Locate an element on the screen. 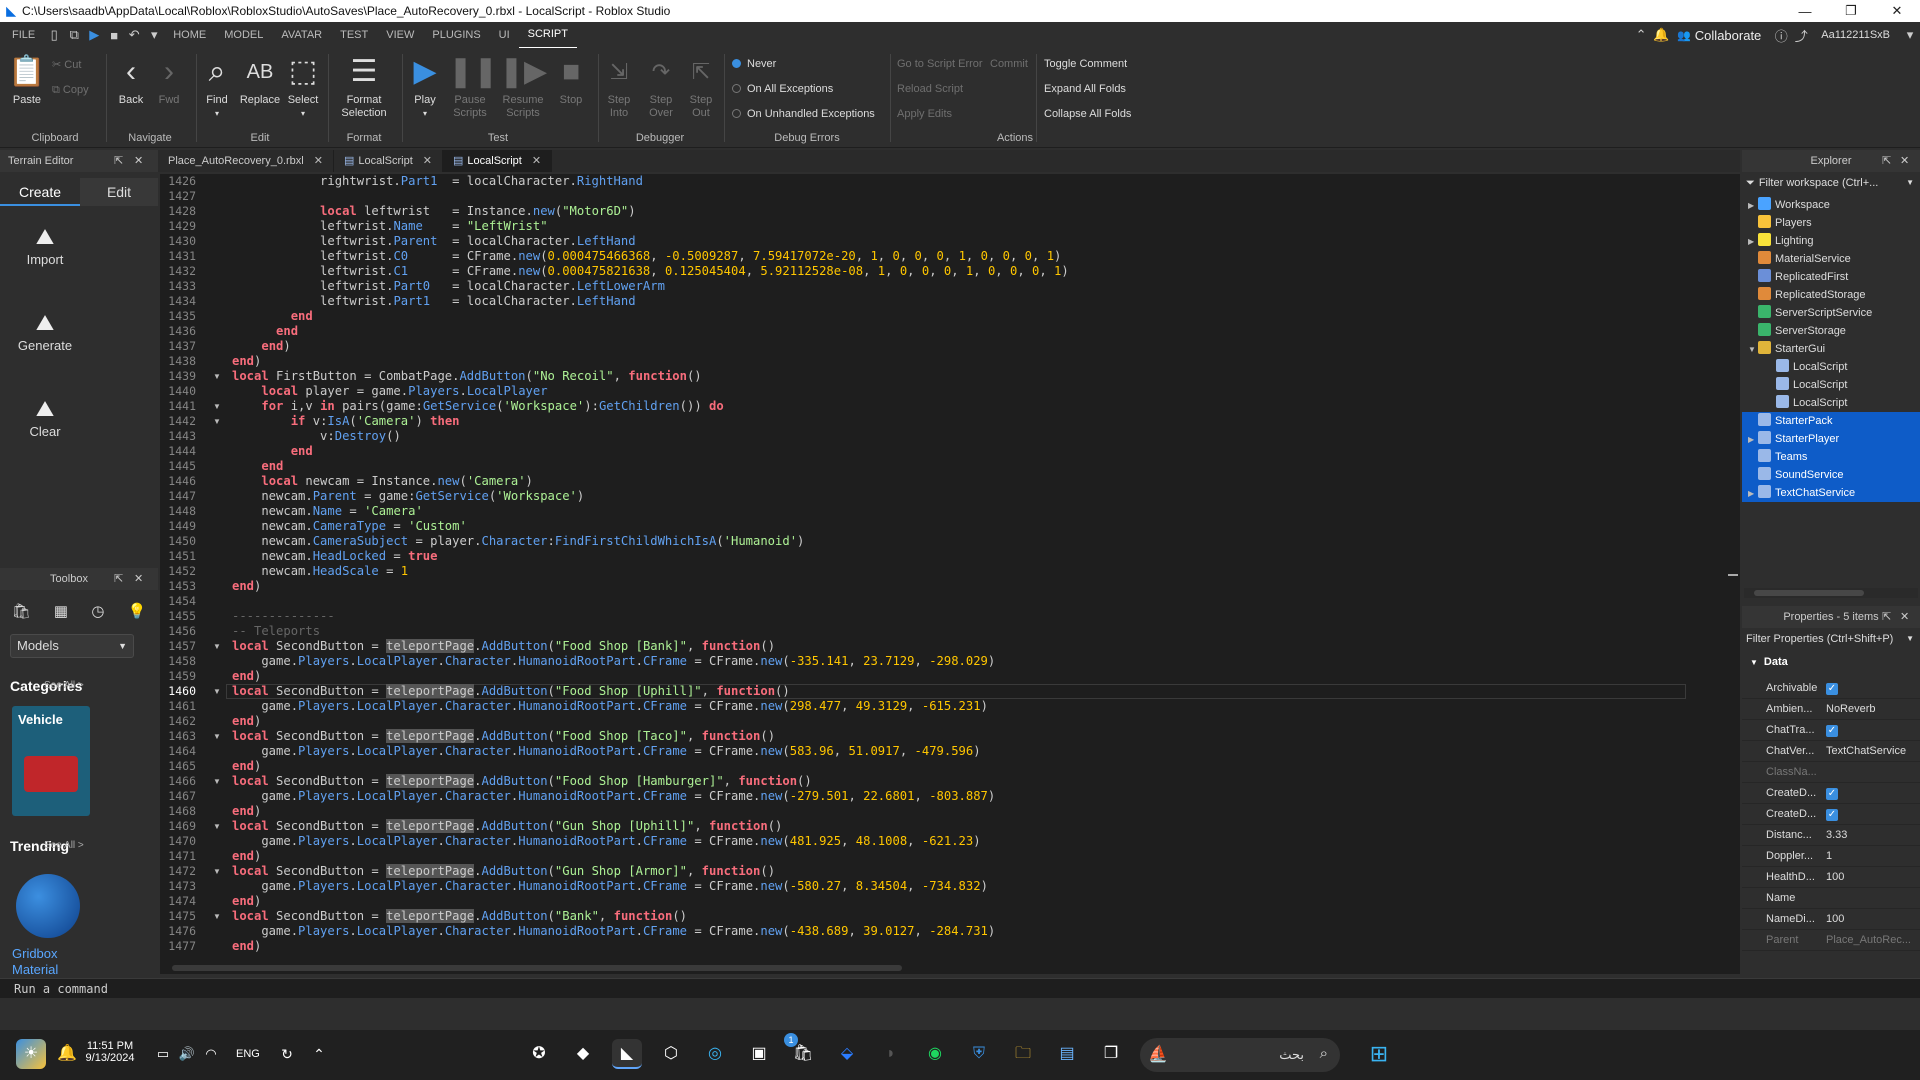 The width and height of the screenshot is (1920, 1080). code-line: newcam.Name = 'Camera' is located at coordinates (327, 511).